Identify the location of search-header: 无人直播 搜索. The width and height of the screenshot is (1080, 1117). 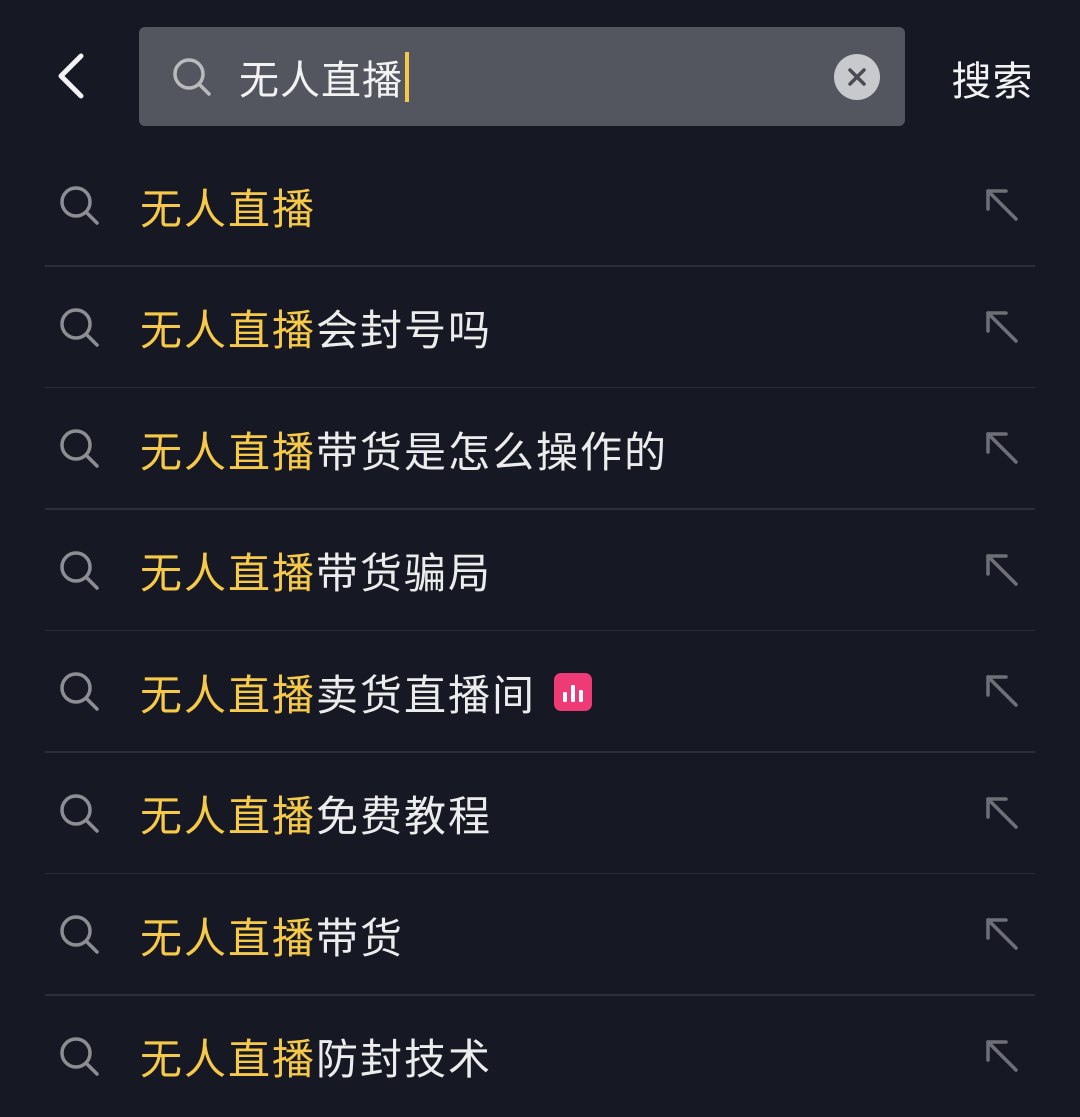
(540, 75).